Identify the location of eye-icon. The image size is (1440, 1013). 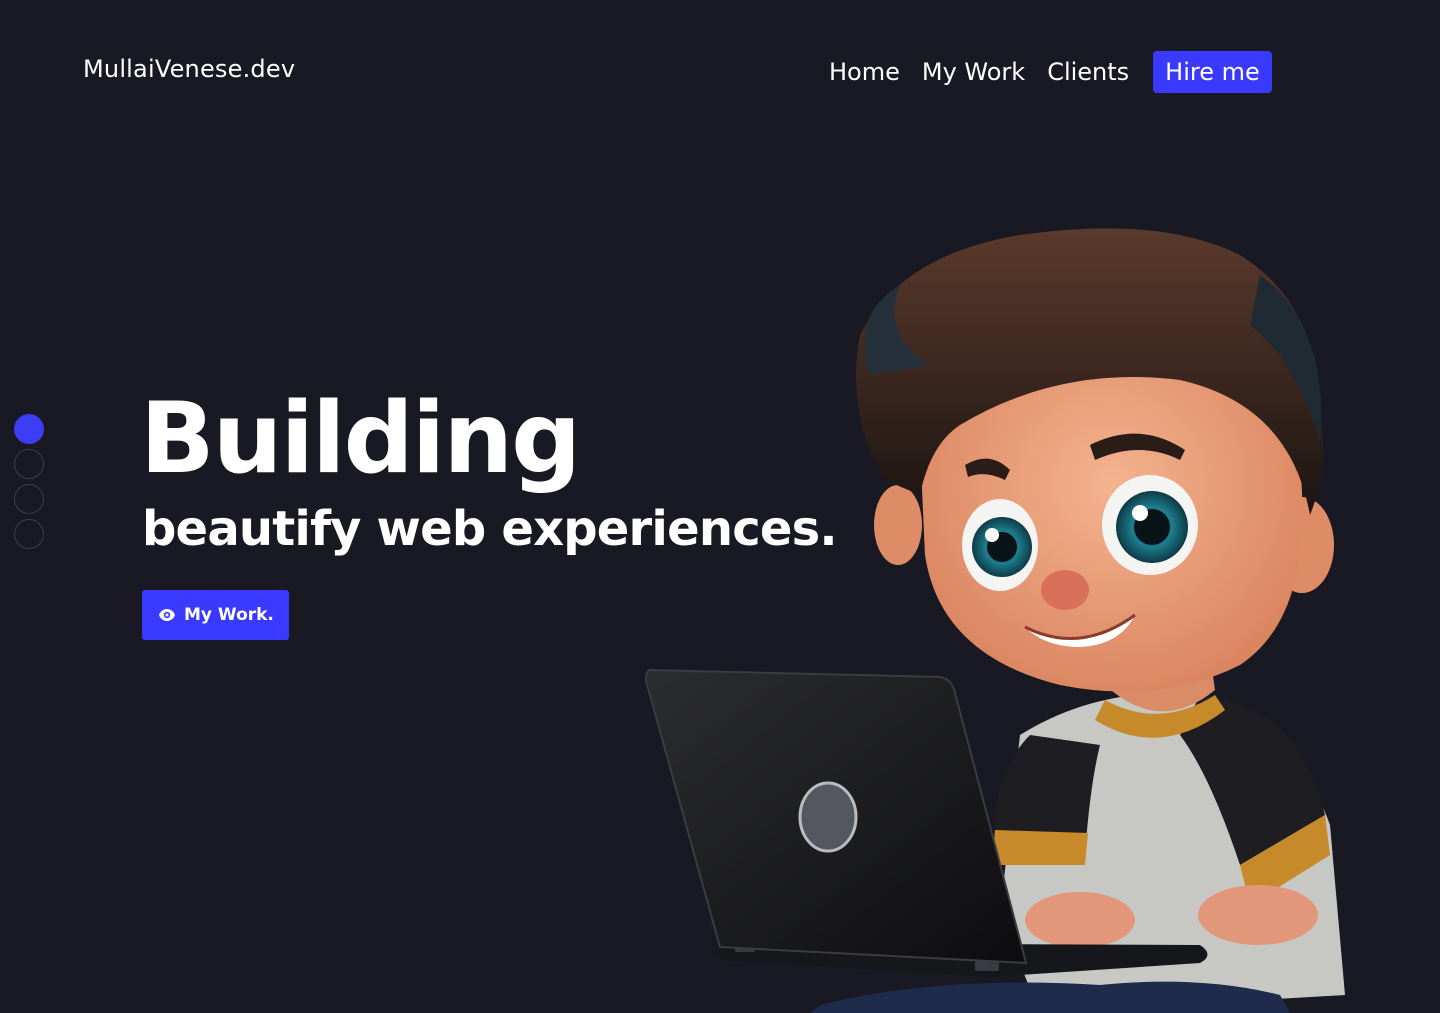
(167, 615).